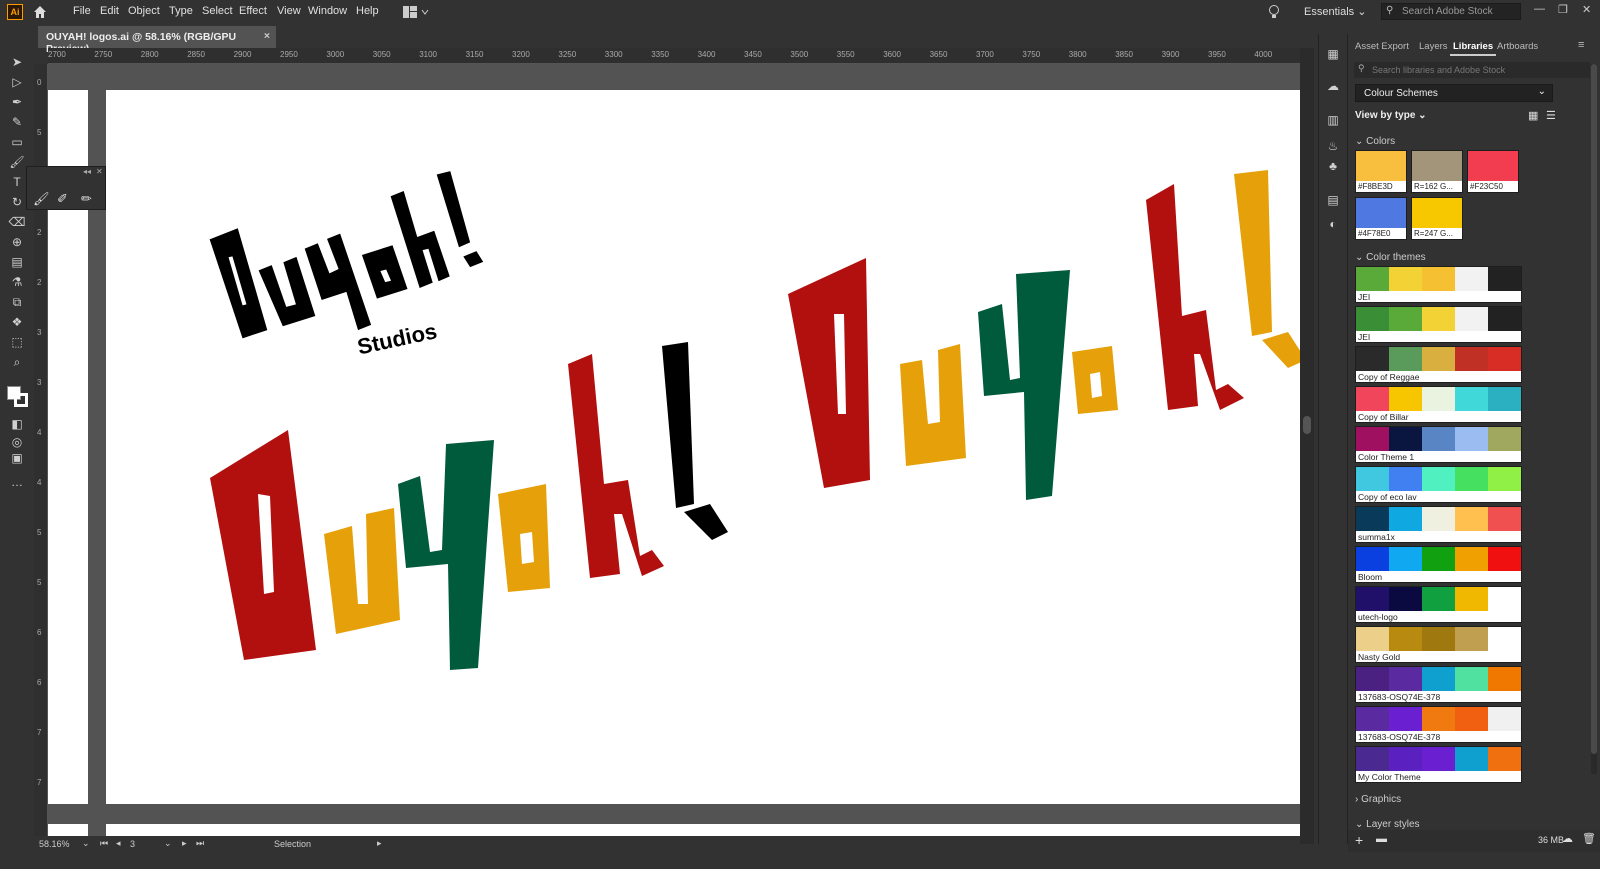  I want to click on home-icon, so click(40, 12).